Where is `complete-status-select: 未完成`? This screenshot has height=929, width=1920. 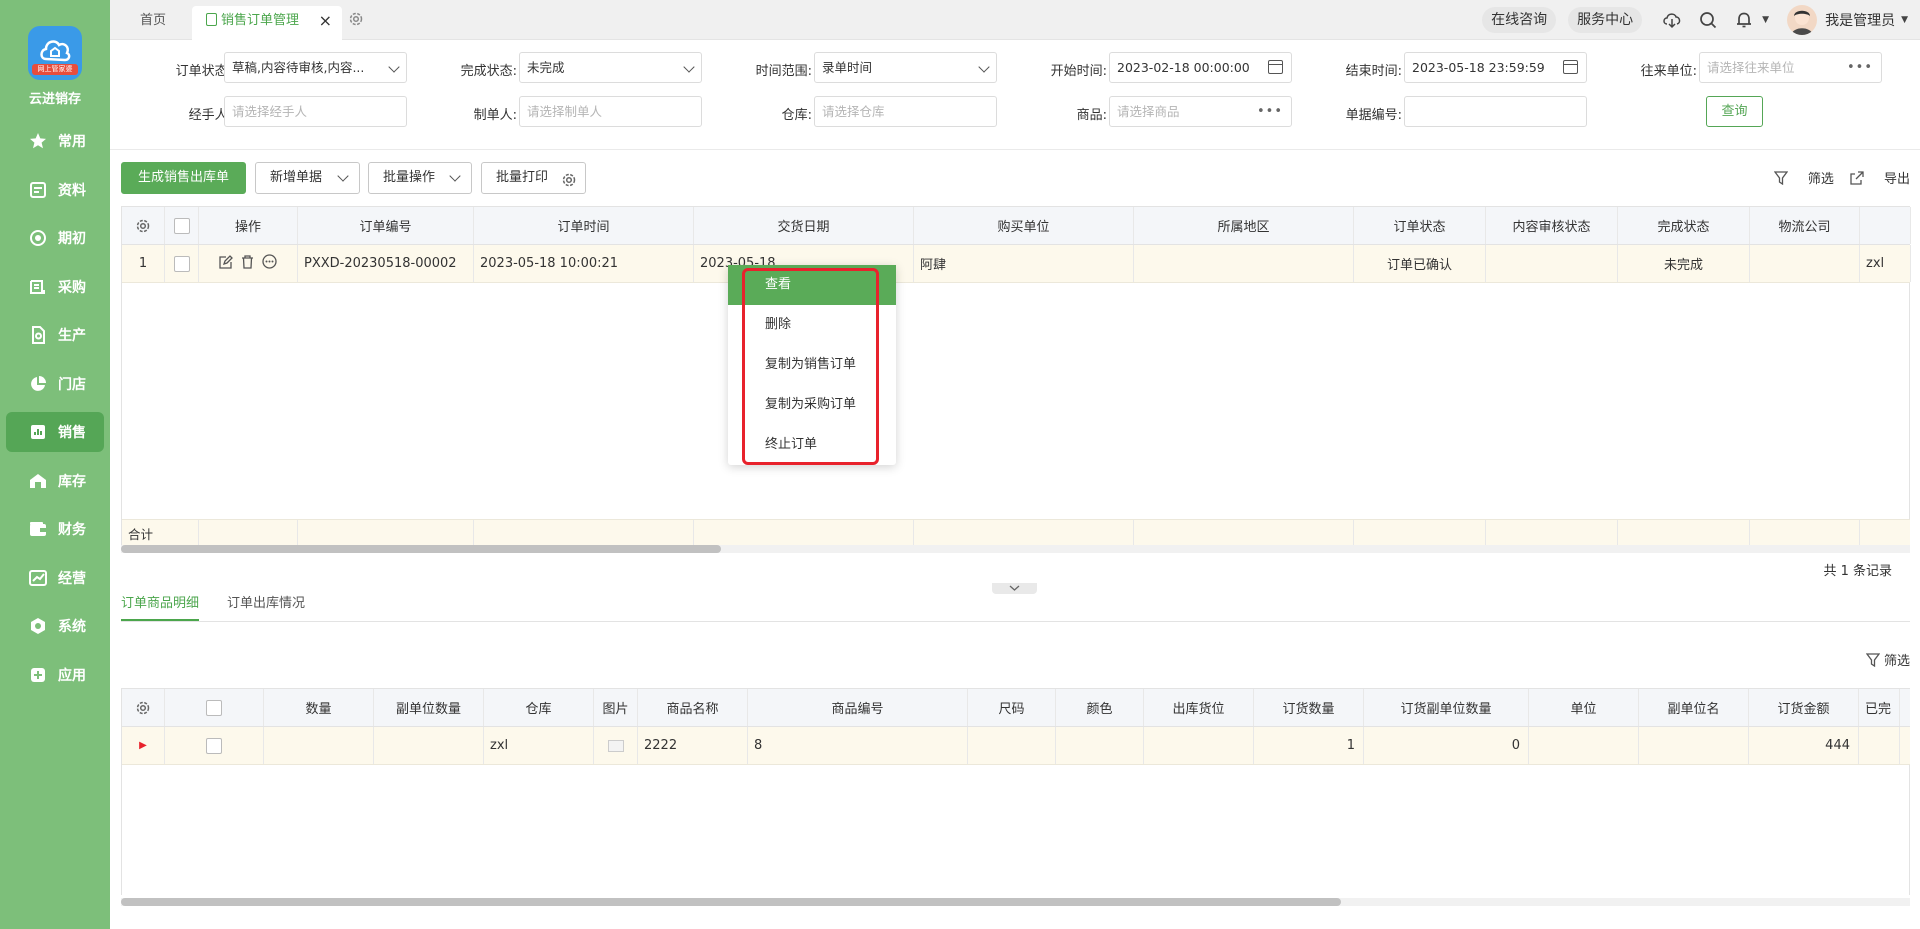 complete-status-select: 未完成 is located at coordinates (610, 67).